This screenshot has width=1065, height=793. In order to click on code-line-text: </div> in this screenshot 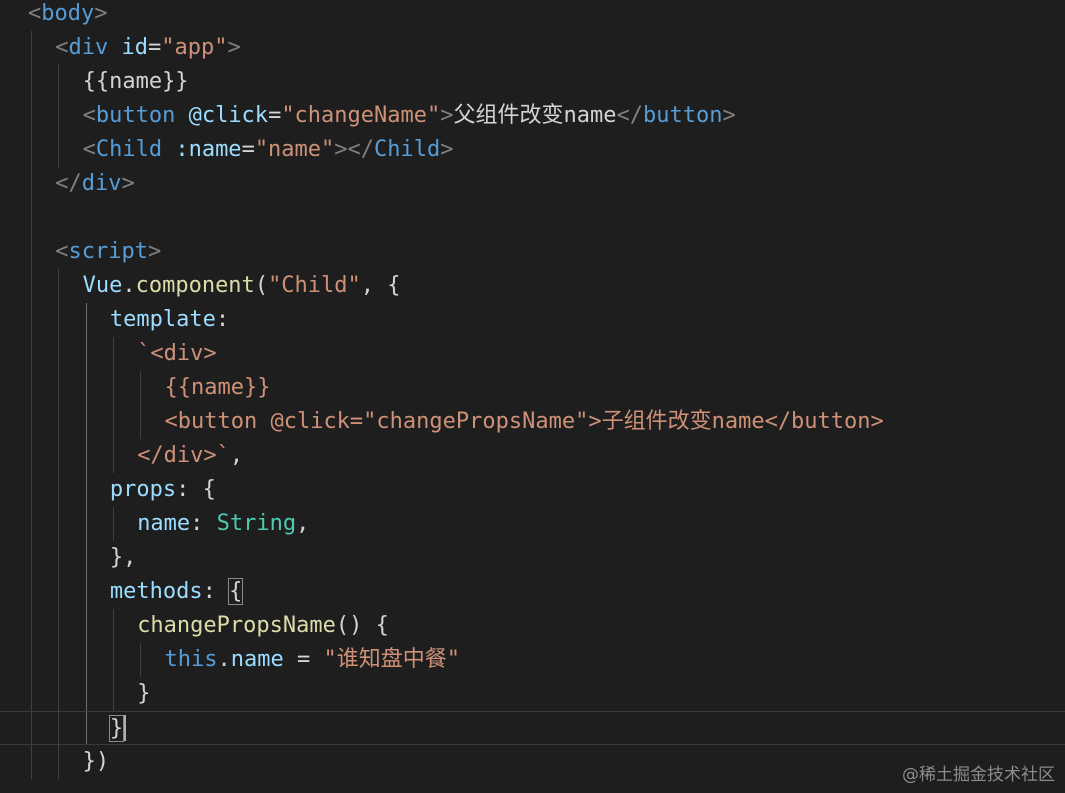, I will do `click(95, 184)`.